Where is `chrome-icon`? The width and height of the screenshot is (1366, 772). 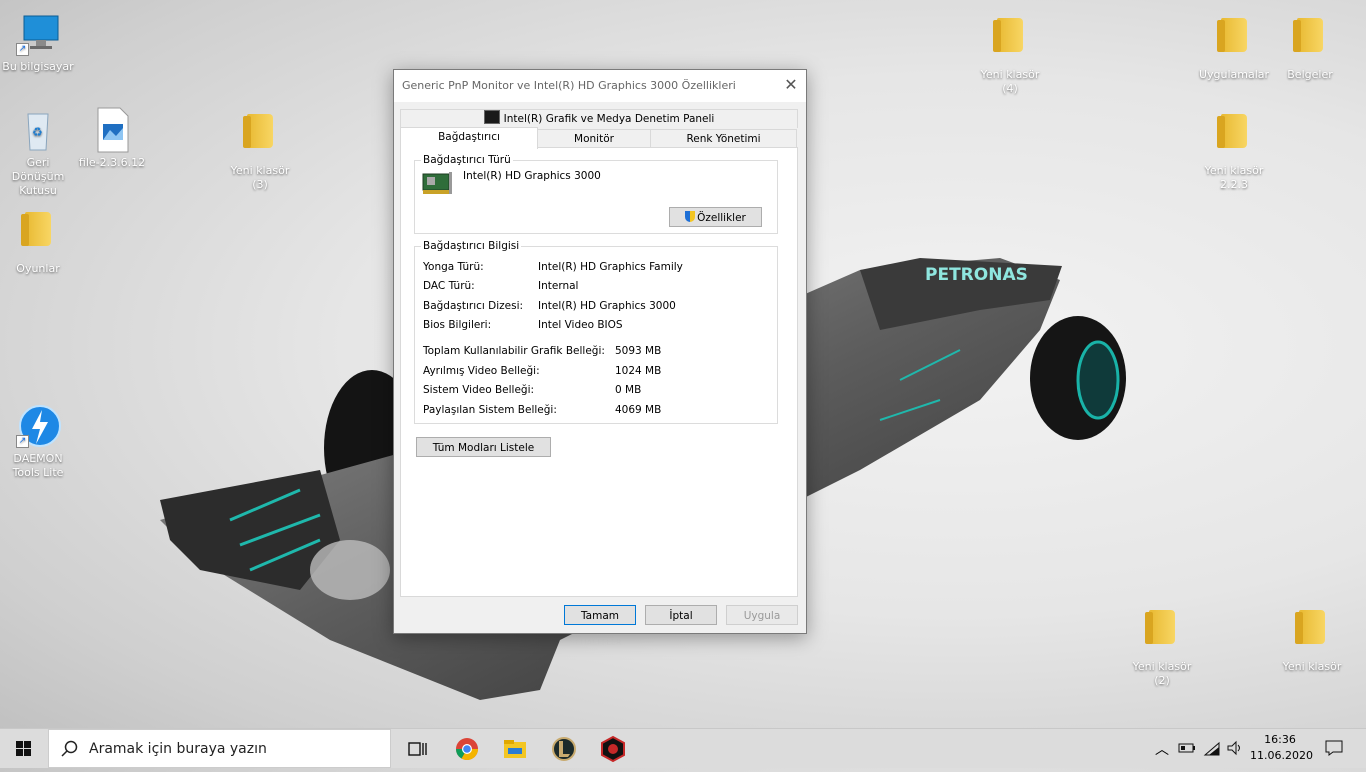 chrome-icon is located at coordinates (467, 749).